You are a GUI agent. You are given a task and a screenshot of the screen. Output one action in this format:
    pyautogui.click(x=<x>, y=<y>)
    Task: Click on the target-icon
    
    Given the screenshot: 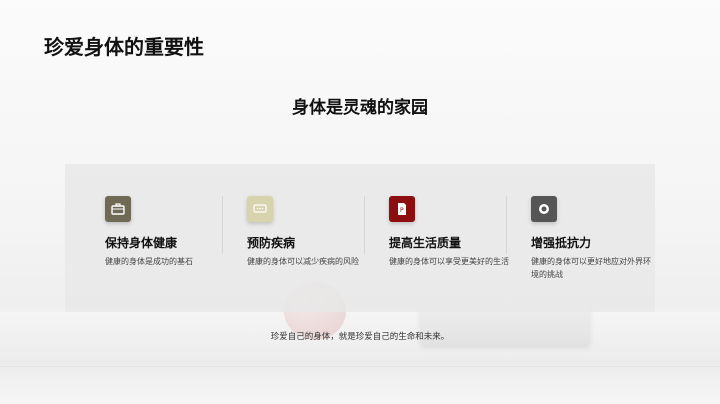 What is the action you would take?
    pyautogui.click(x=544, y=209)
    